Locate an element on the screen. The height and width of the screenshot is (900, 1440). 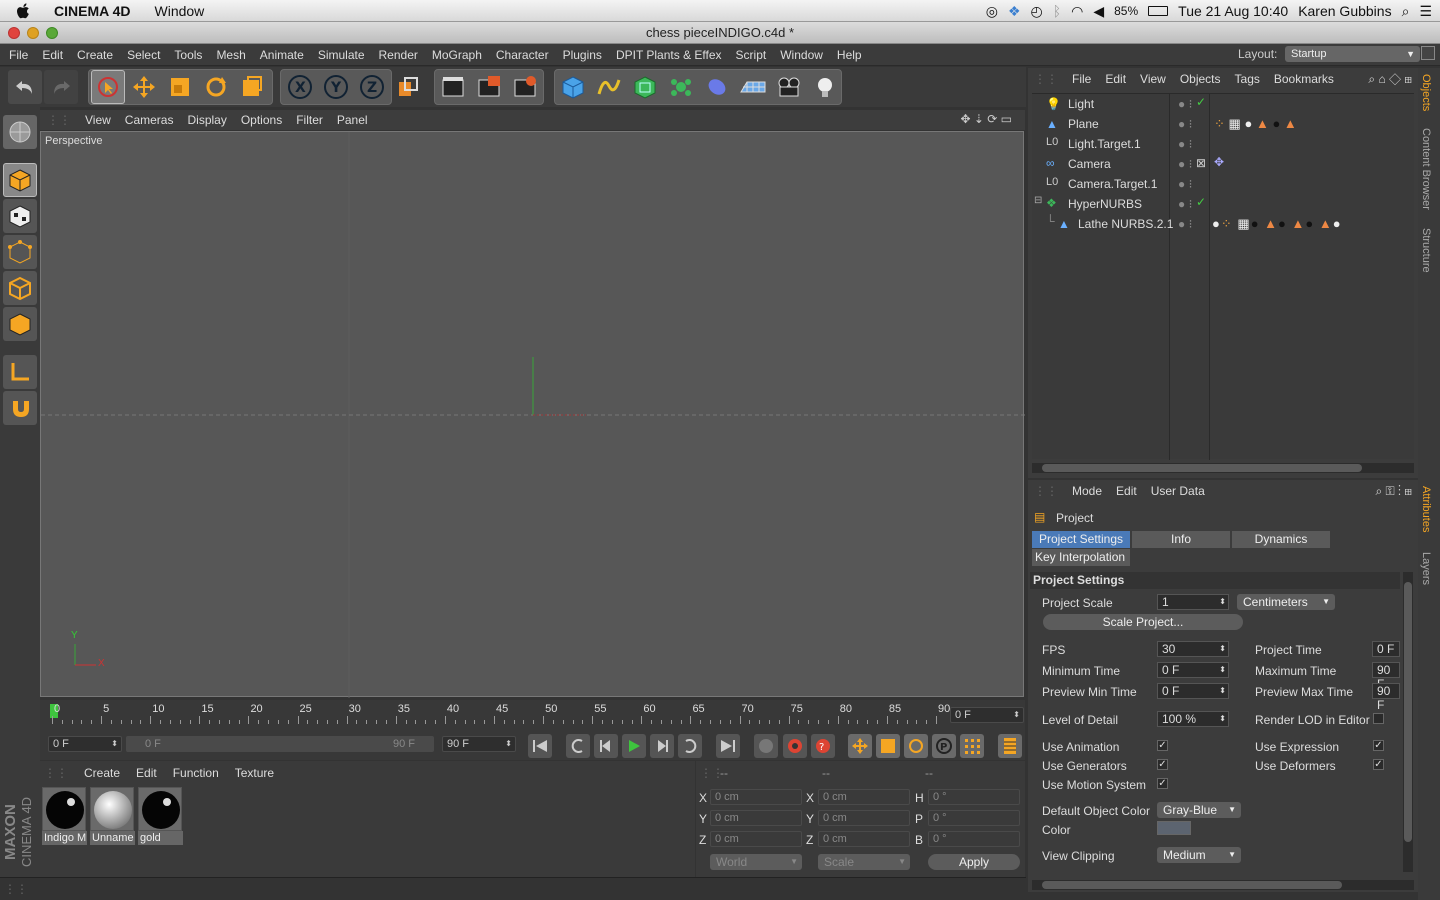
size-z-field: 0 cm is located at coordinates (864, 839).